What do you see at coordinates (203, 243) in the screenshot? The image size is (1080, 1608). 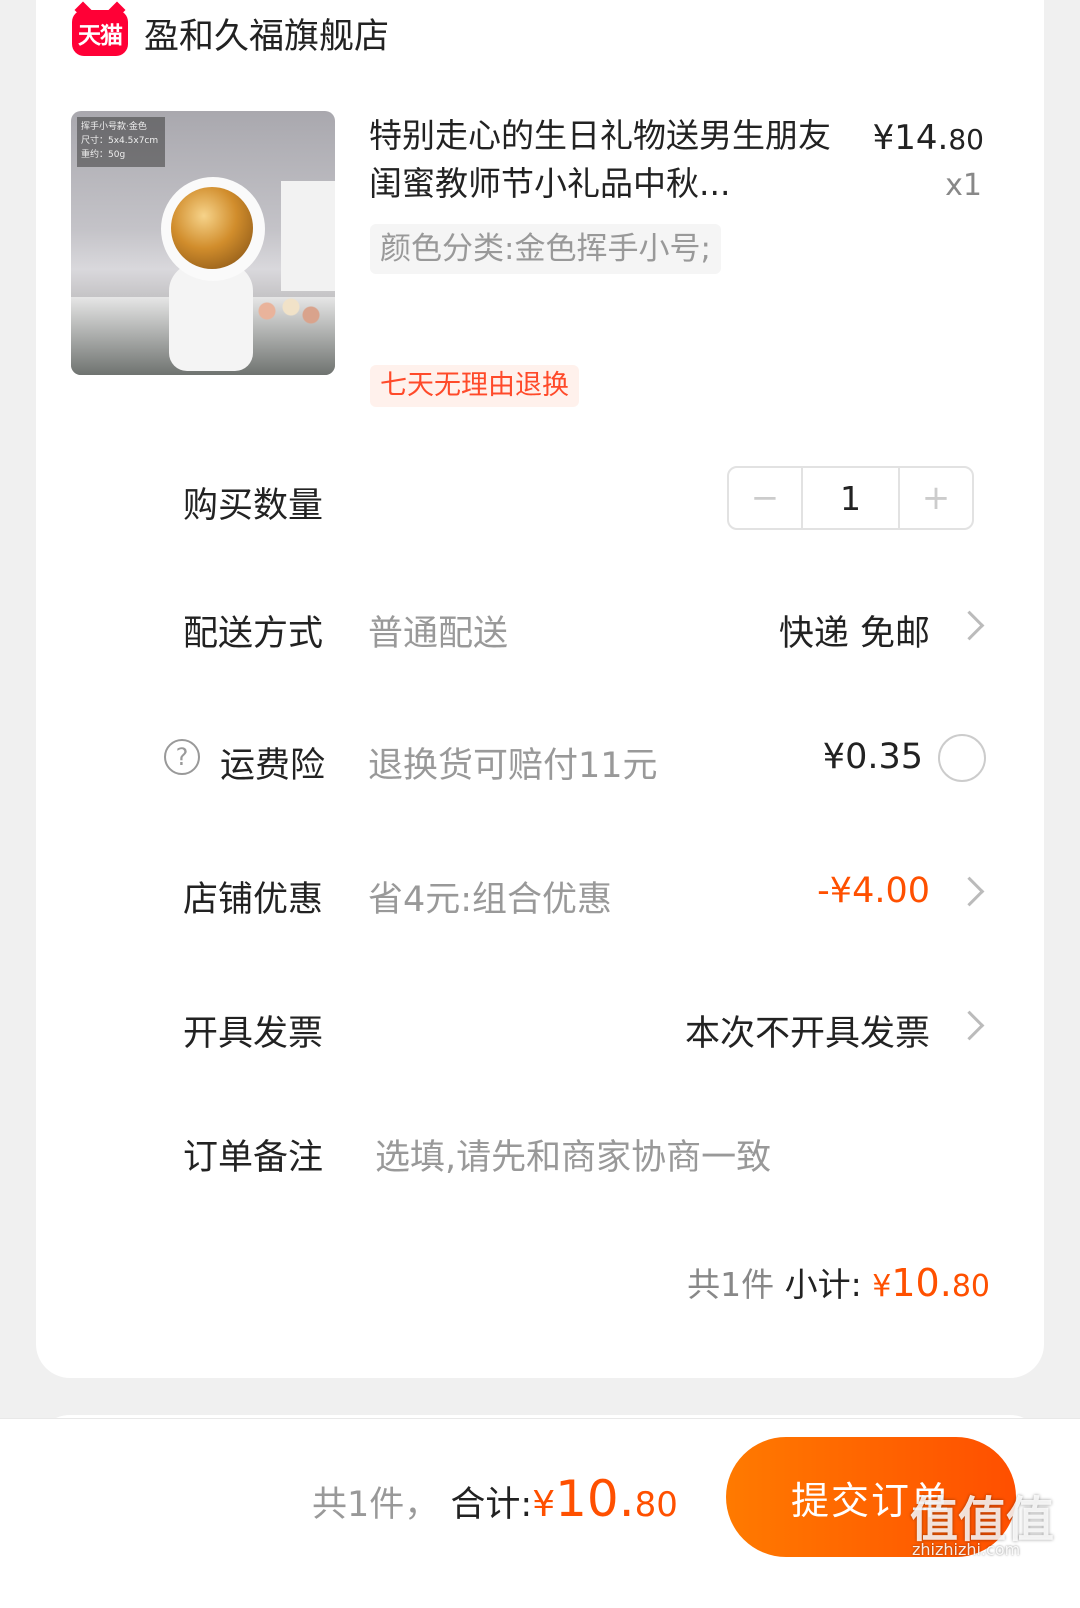 I see `product-image: 挥手小号款·金色 尺寸：5x4.5x7cm 重约：50g` at bounding box center [203, 243].